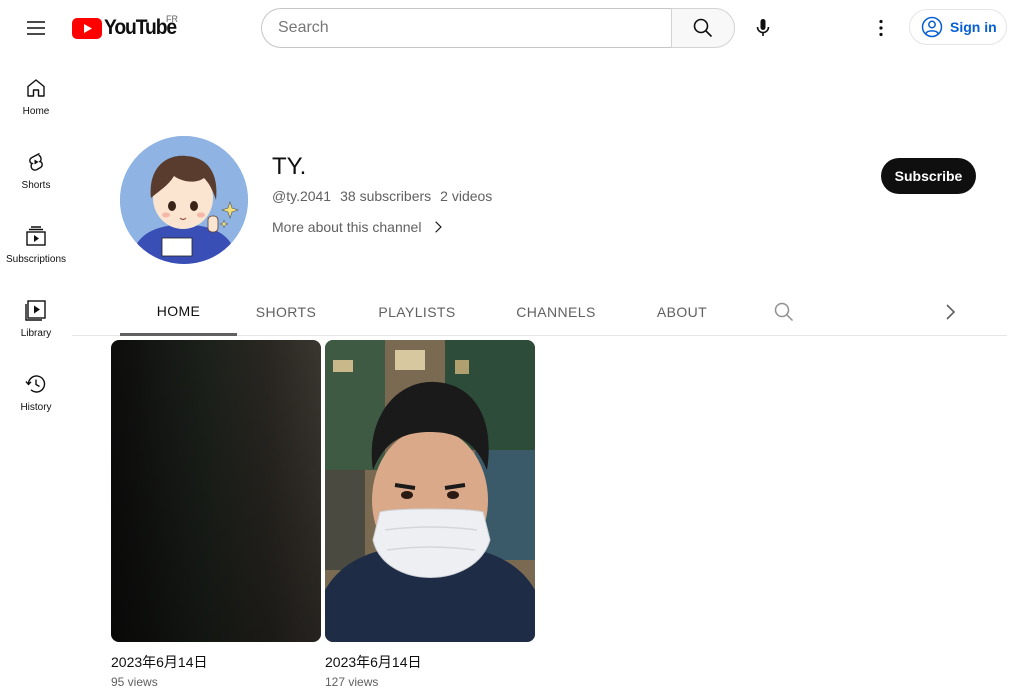 Image resolution: width=1009 pixels, height=700 pixels. Describe the element at coordinates (466, 196) in the screenshot. I see `video-count: 2 videos` at that location.